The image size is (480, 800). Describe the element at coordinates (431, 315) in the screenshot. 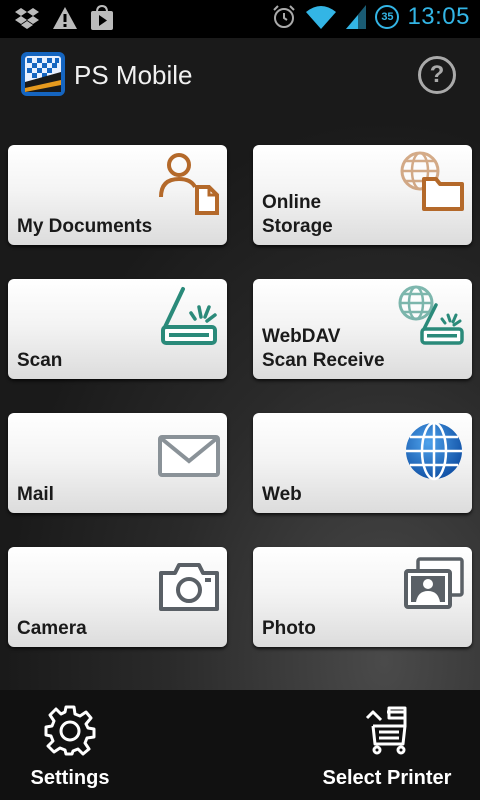

I see `webdav-scan-icon` at that location.